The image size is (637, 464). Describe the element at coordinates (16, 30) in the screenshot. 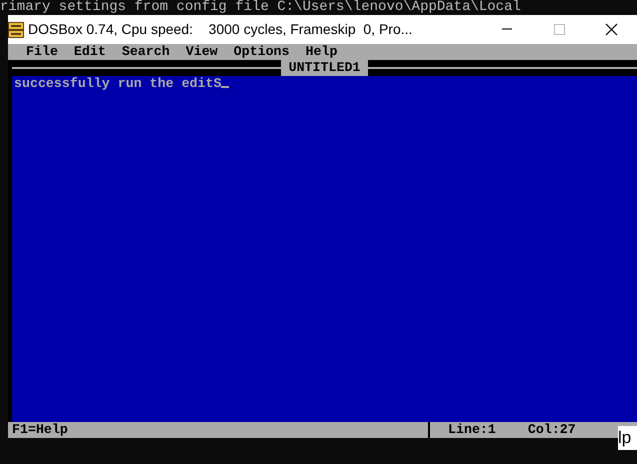

I see `app-icon` at that location.